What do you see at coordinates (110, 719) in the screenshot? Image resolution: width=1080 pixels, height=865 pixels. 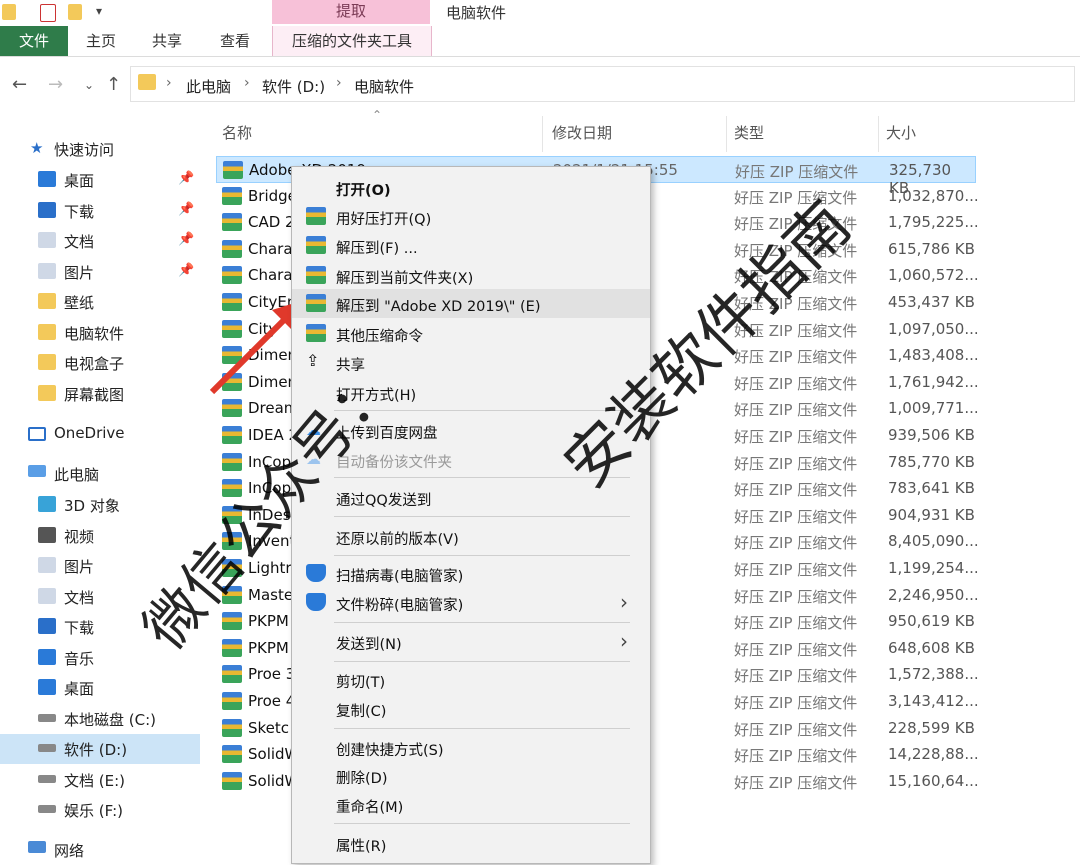 I see `sidebar-label: 本地磁盘 (C:)` at bounding box center [110, 719].